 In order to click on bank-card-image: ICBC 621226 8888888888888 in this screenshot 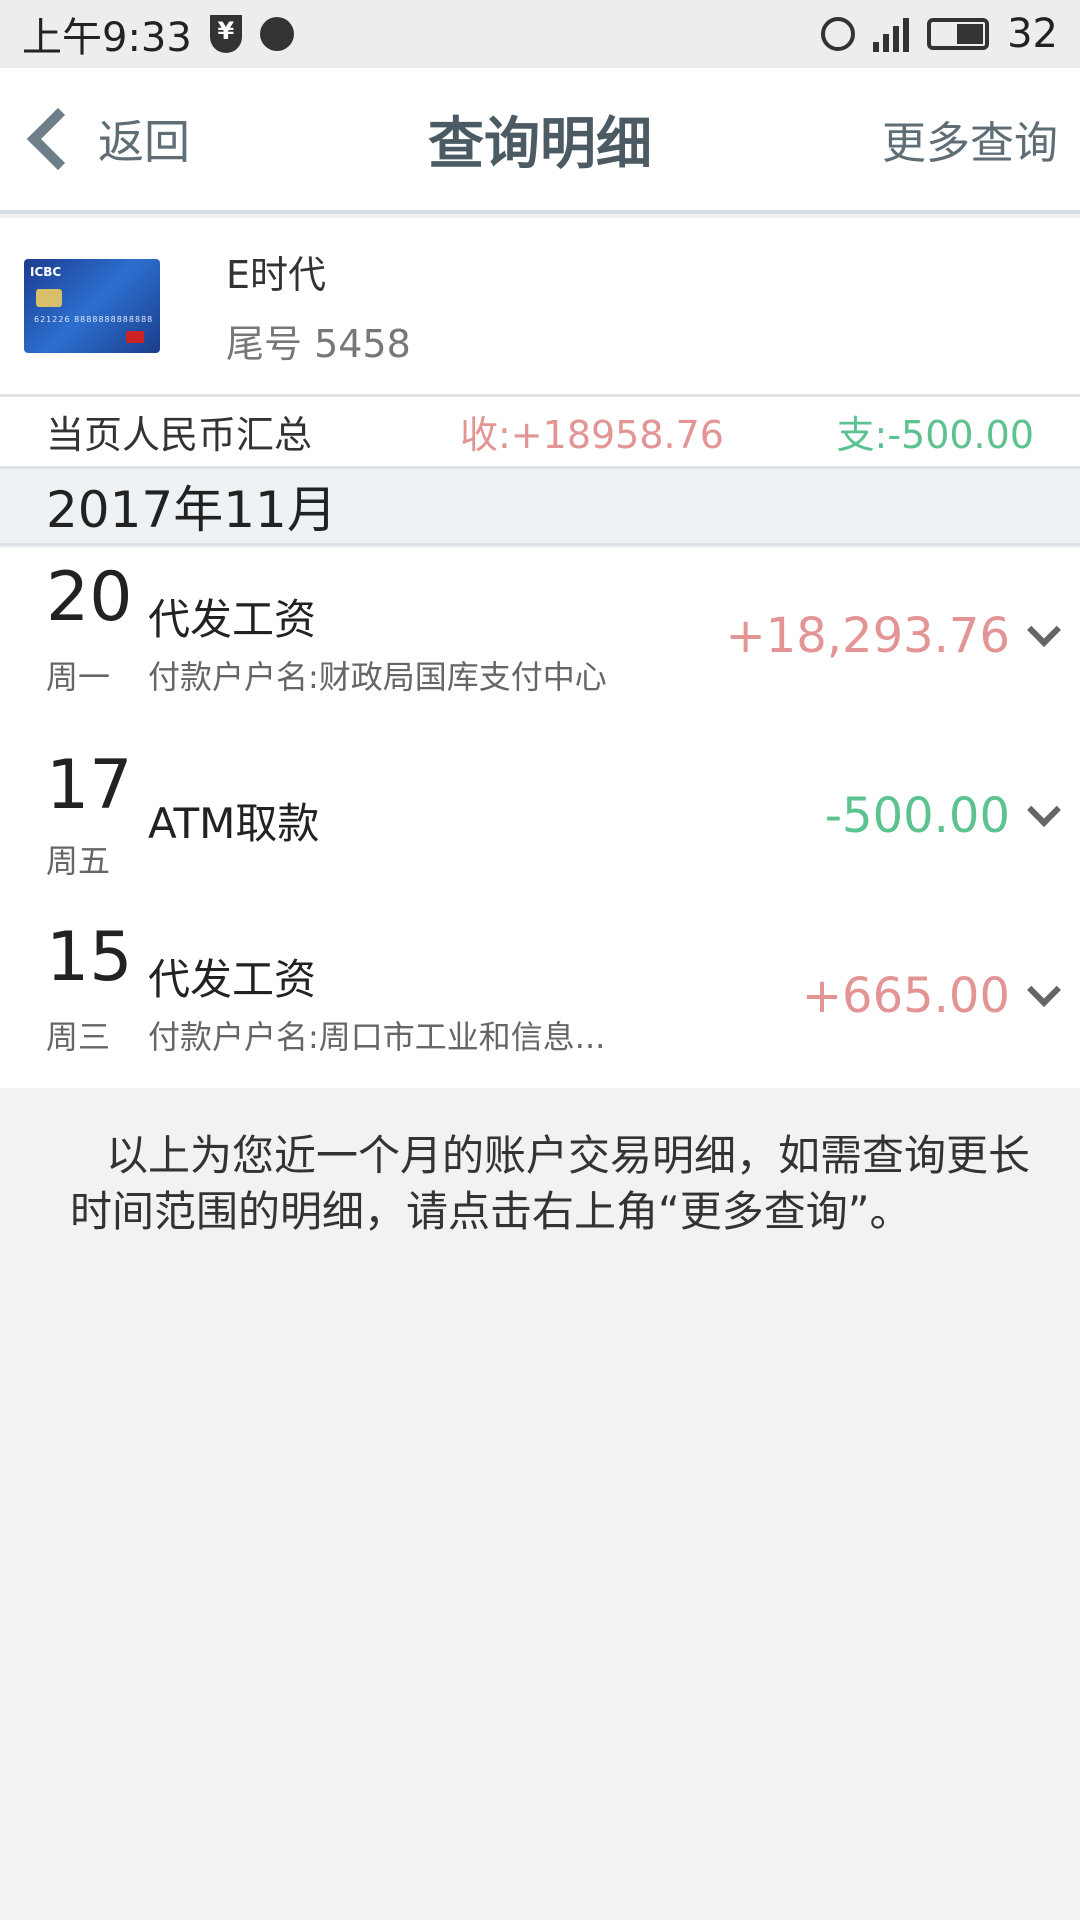, I will do `click(92, 306)`.